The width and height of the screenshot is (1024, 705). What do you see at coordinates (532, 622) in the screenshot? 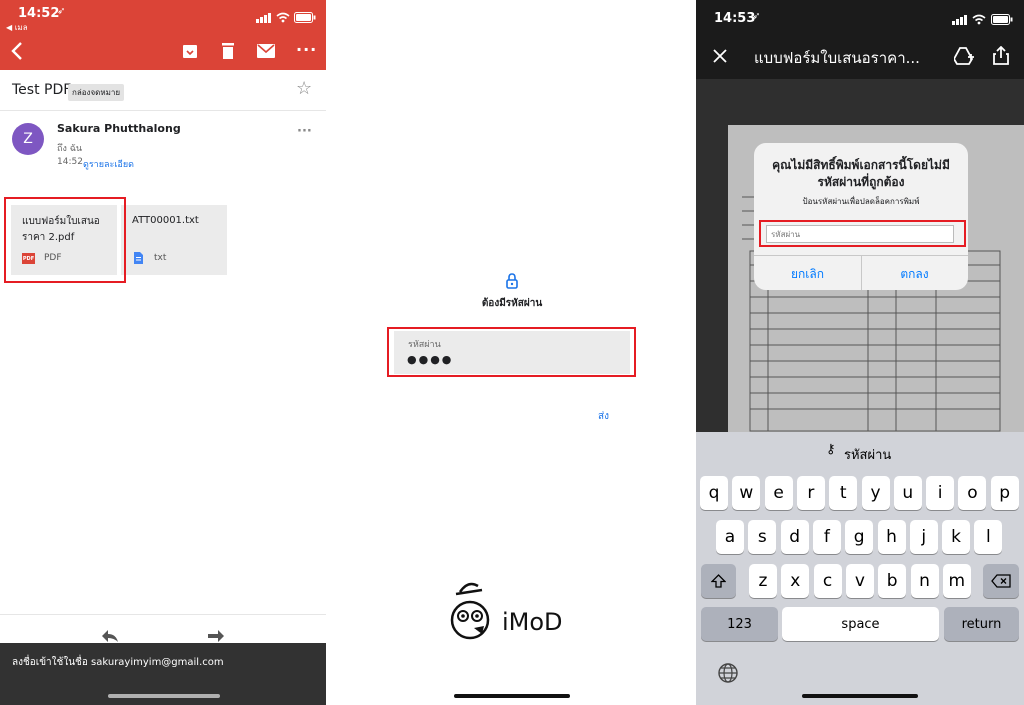
I see `imod-logo-text: iMoD` at bounding box center [532, 622].